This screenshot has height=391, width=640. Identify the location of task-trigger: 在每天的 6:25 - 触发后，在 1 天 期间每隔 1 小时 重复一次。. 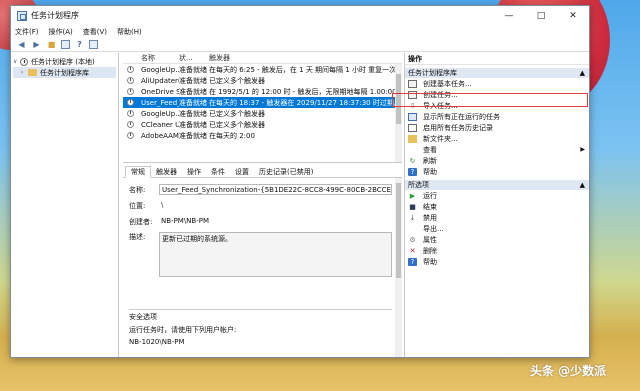
(305, 69).